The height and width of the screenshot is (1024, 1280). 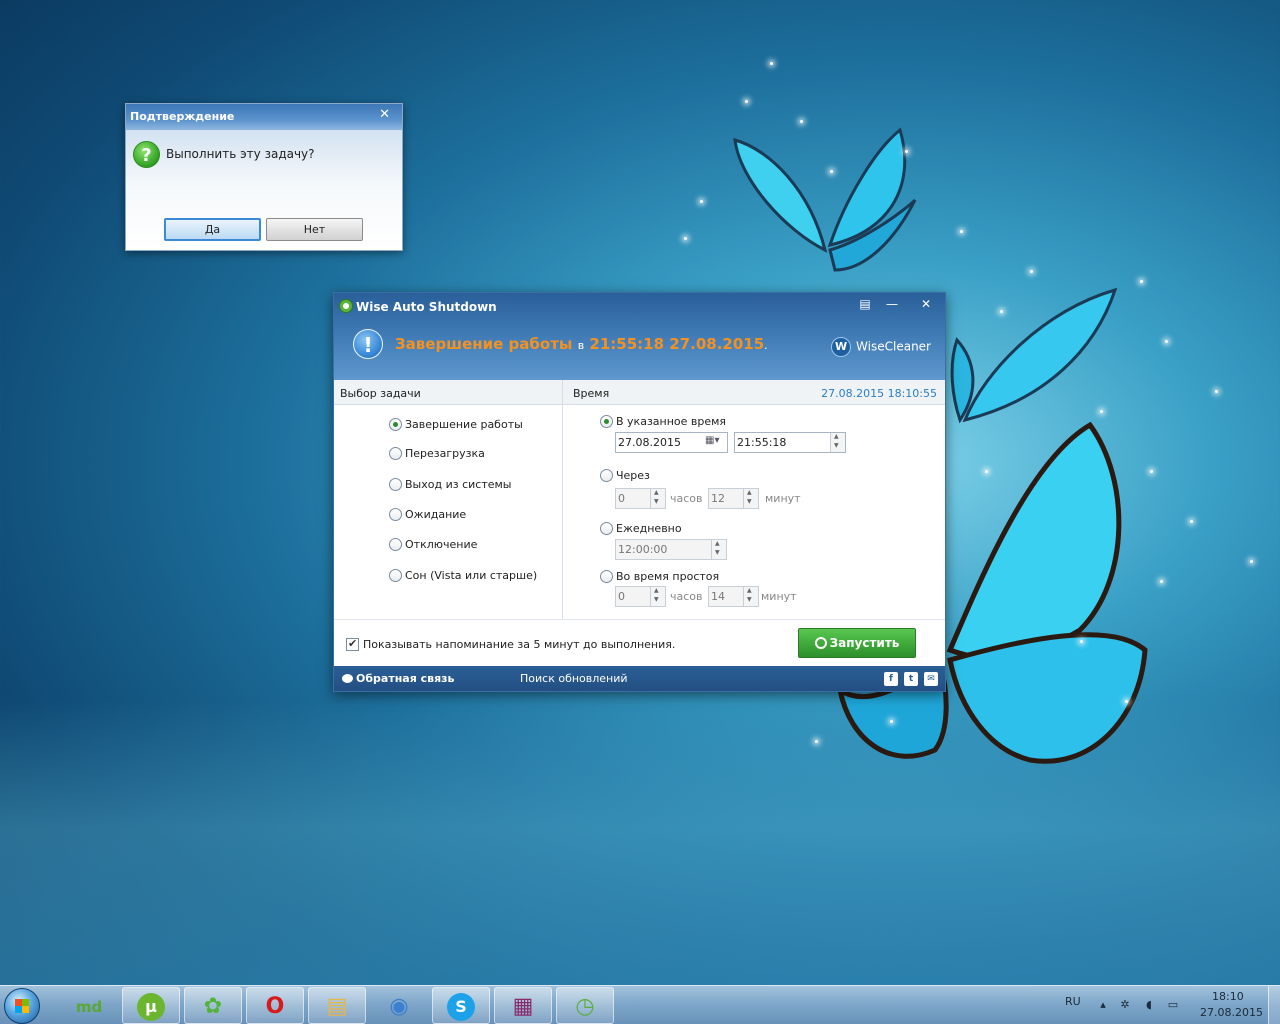 What do you see at coordinates (441, 544) in the screenshot?
I see `task-label: Отключение` at bounding box center [441, 544].